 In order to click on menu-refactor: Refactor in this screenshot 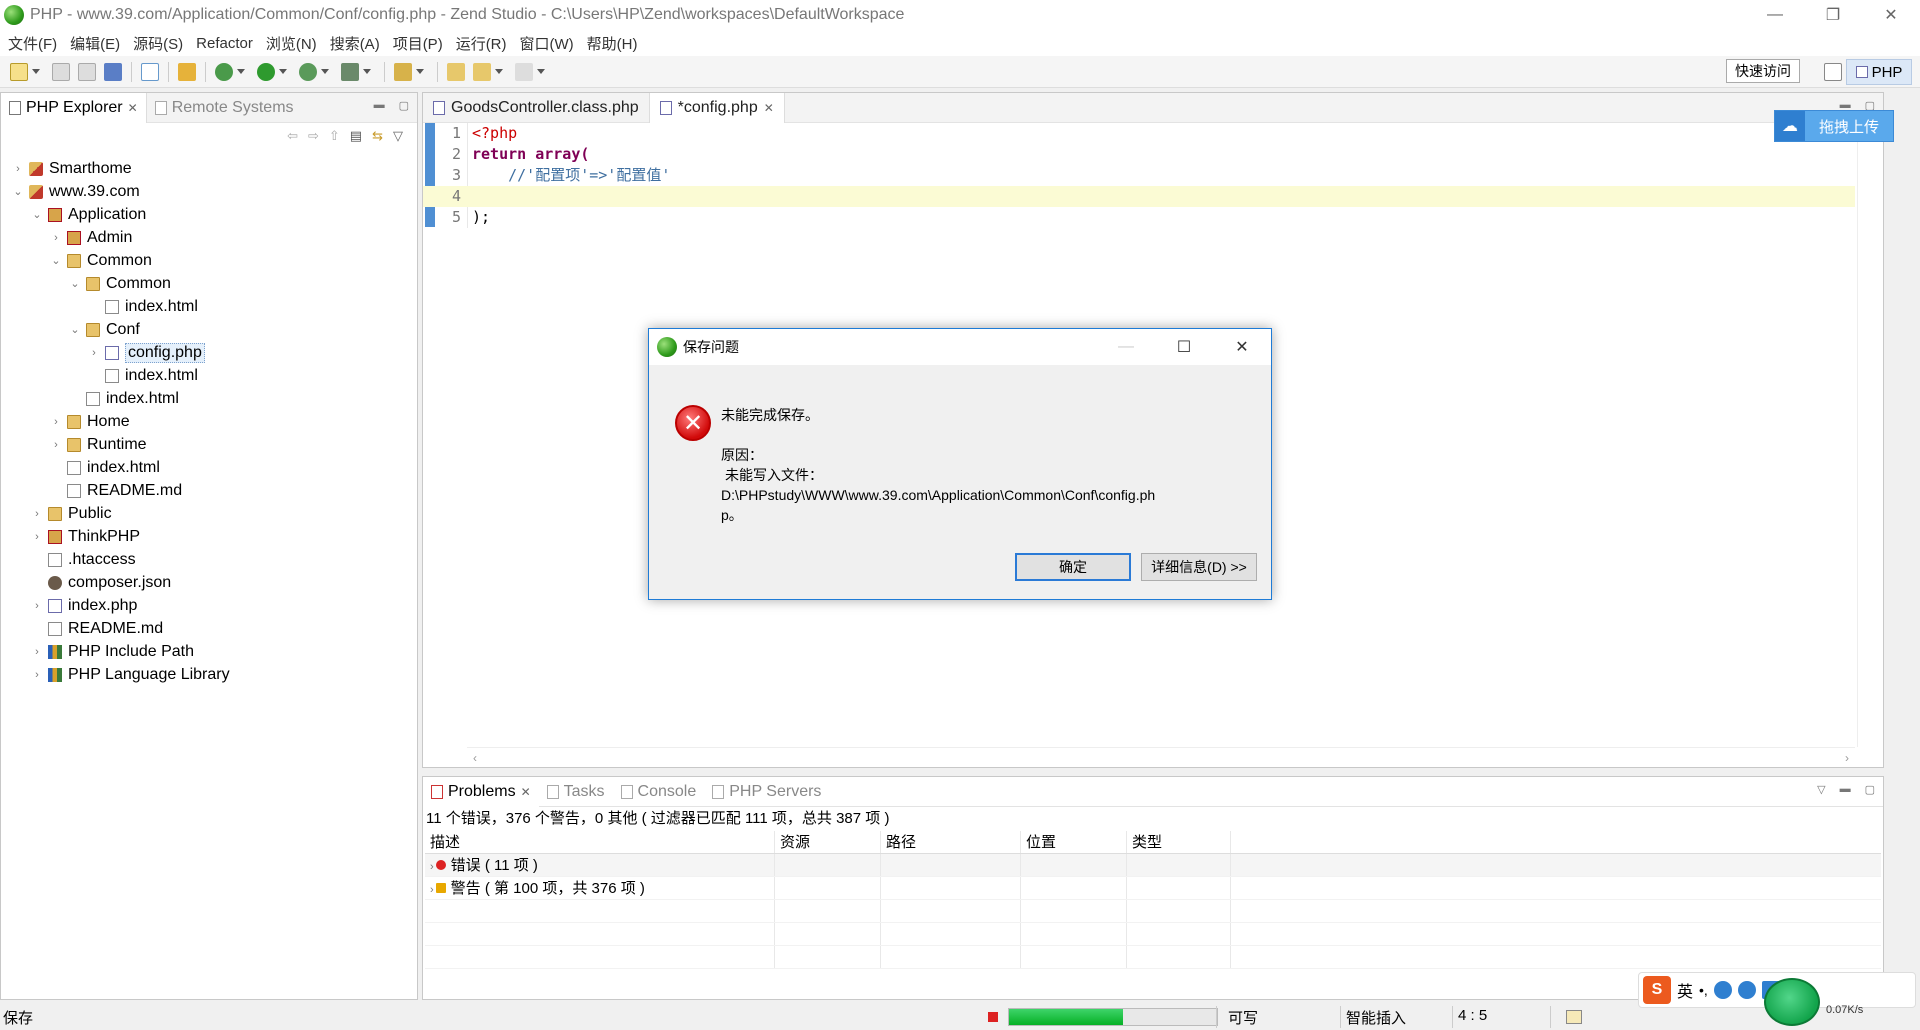, I will do `click(224, 43)`.